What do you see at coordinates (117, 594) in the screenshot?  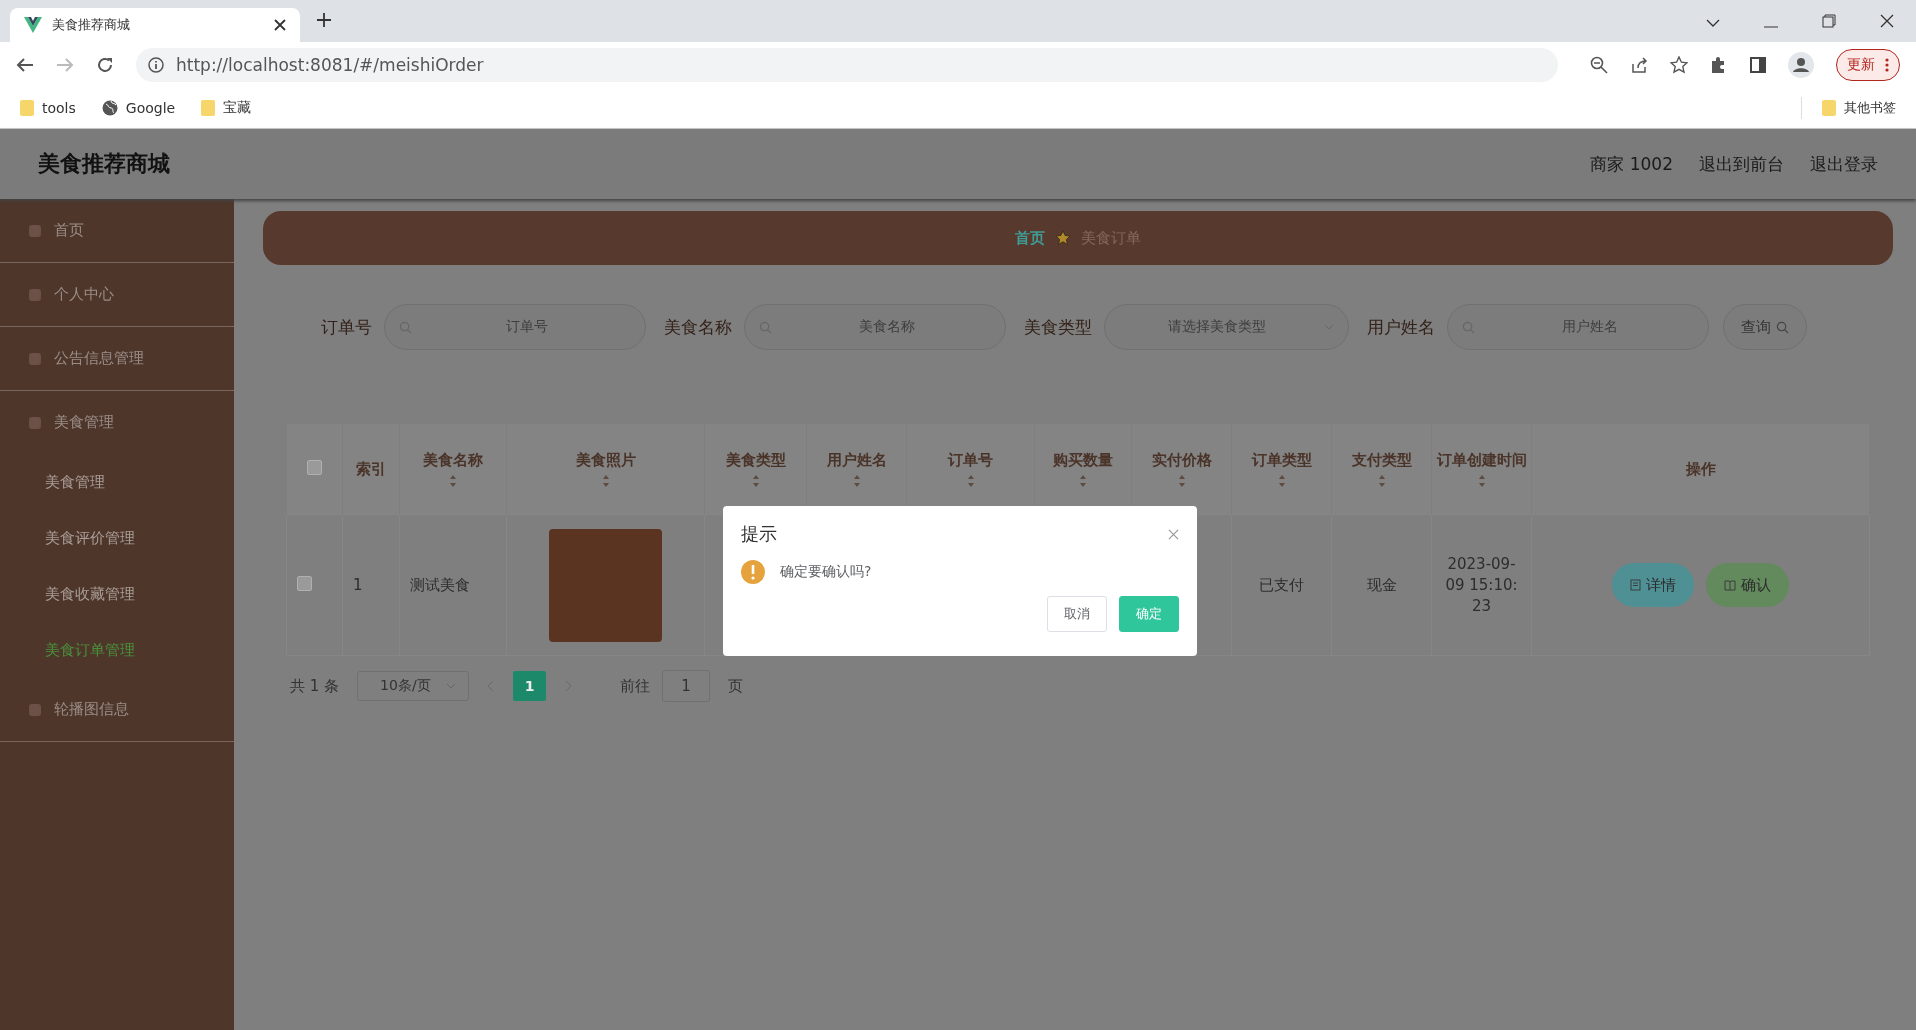 I see `submenu-item: 美食收藏管理` at bounding box center [117, 594].